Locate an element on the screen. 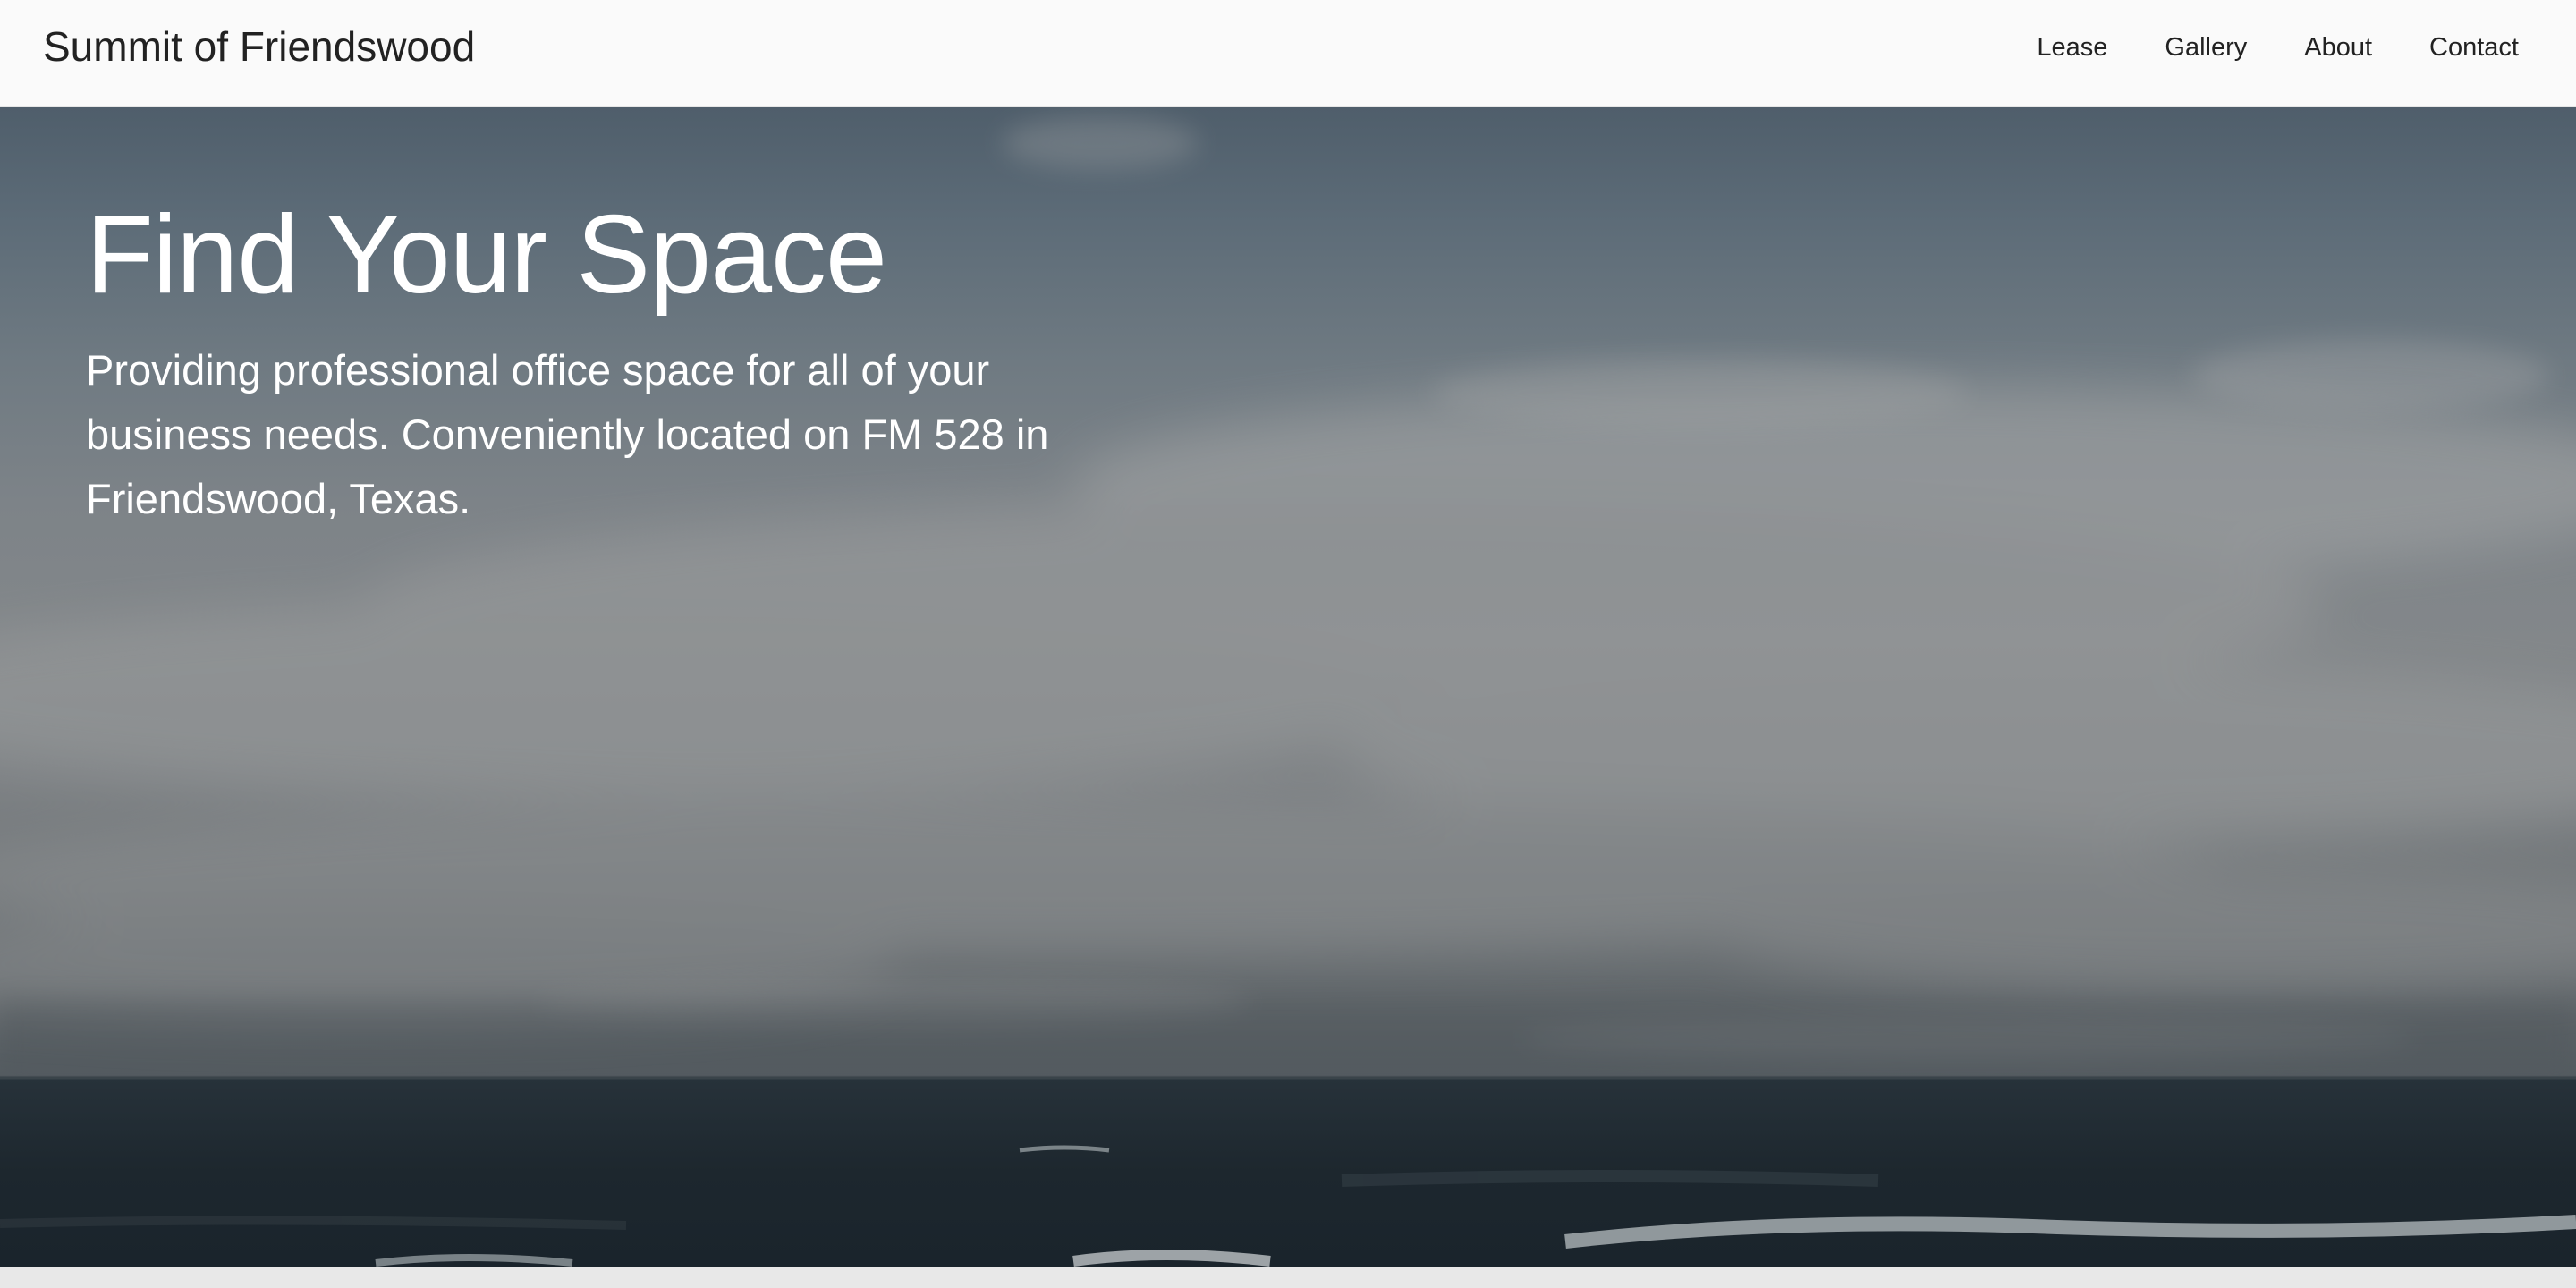 Image resolution: width=2576 pixels, height=1288 pixels. hero-title: Find Your Space is located at coordinates (486, 255).